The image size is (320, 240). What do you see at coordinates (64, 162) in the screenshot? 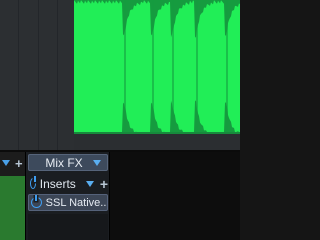
I see `mix-fx-label: Mix FX` at bounding box center [64, 162].